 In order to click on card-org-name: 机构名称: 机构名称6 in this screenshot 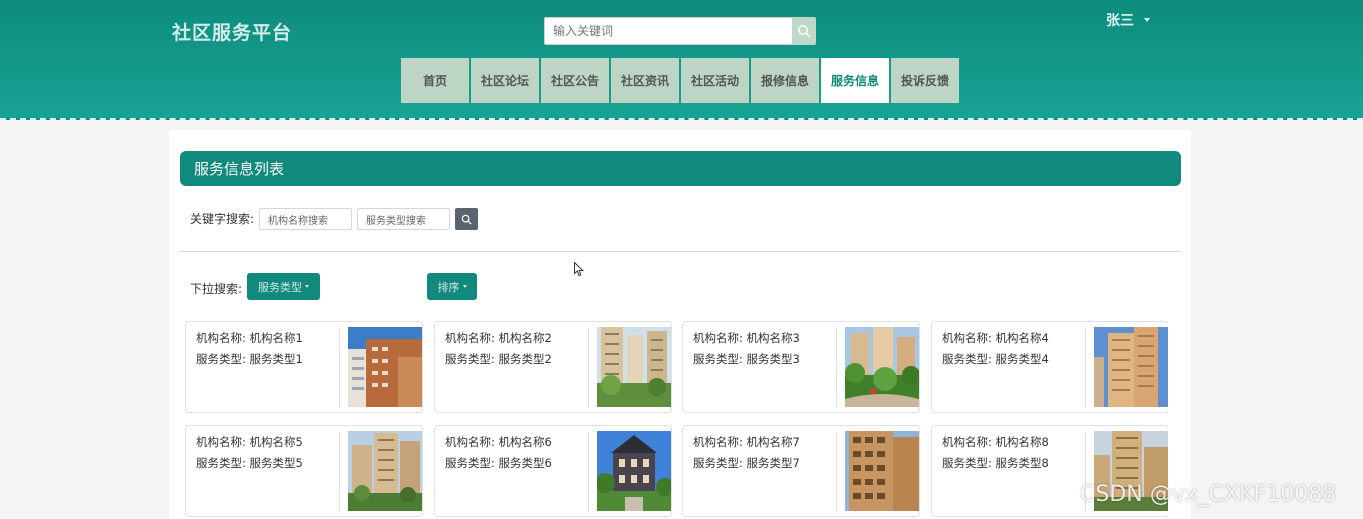, I will do `click(498, 442)`.